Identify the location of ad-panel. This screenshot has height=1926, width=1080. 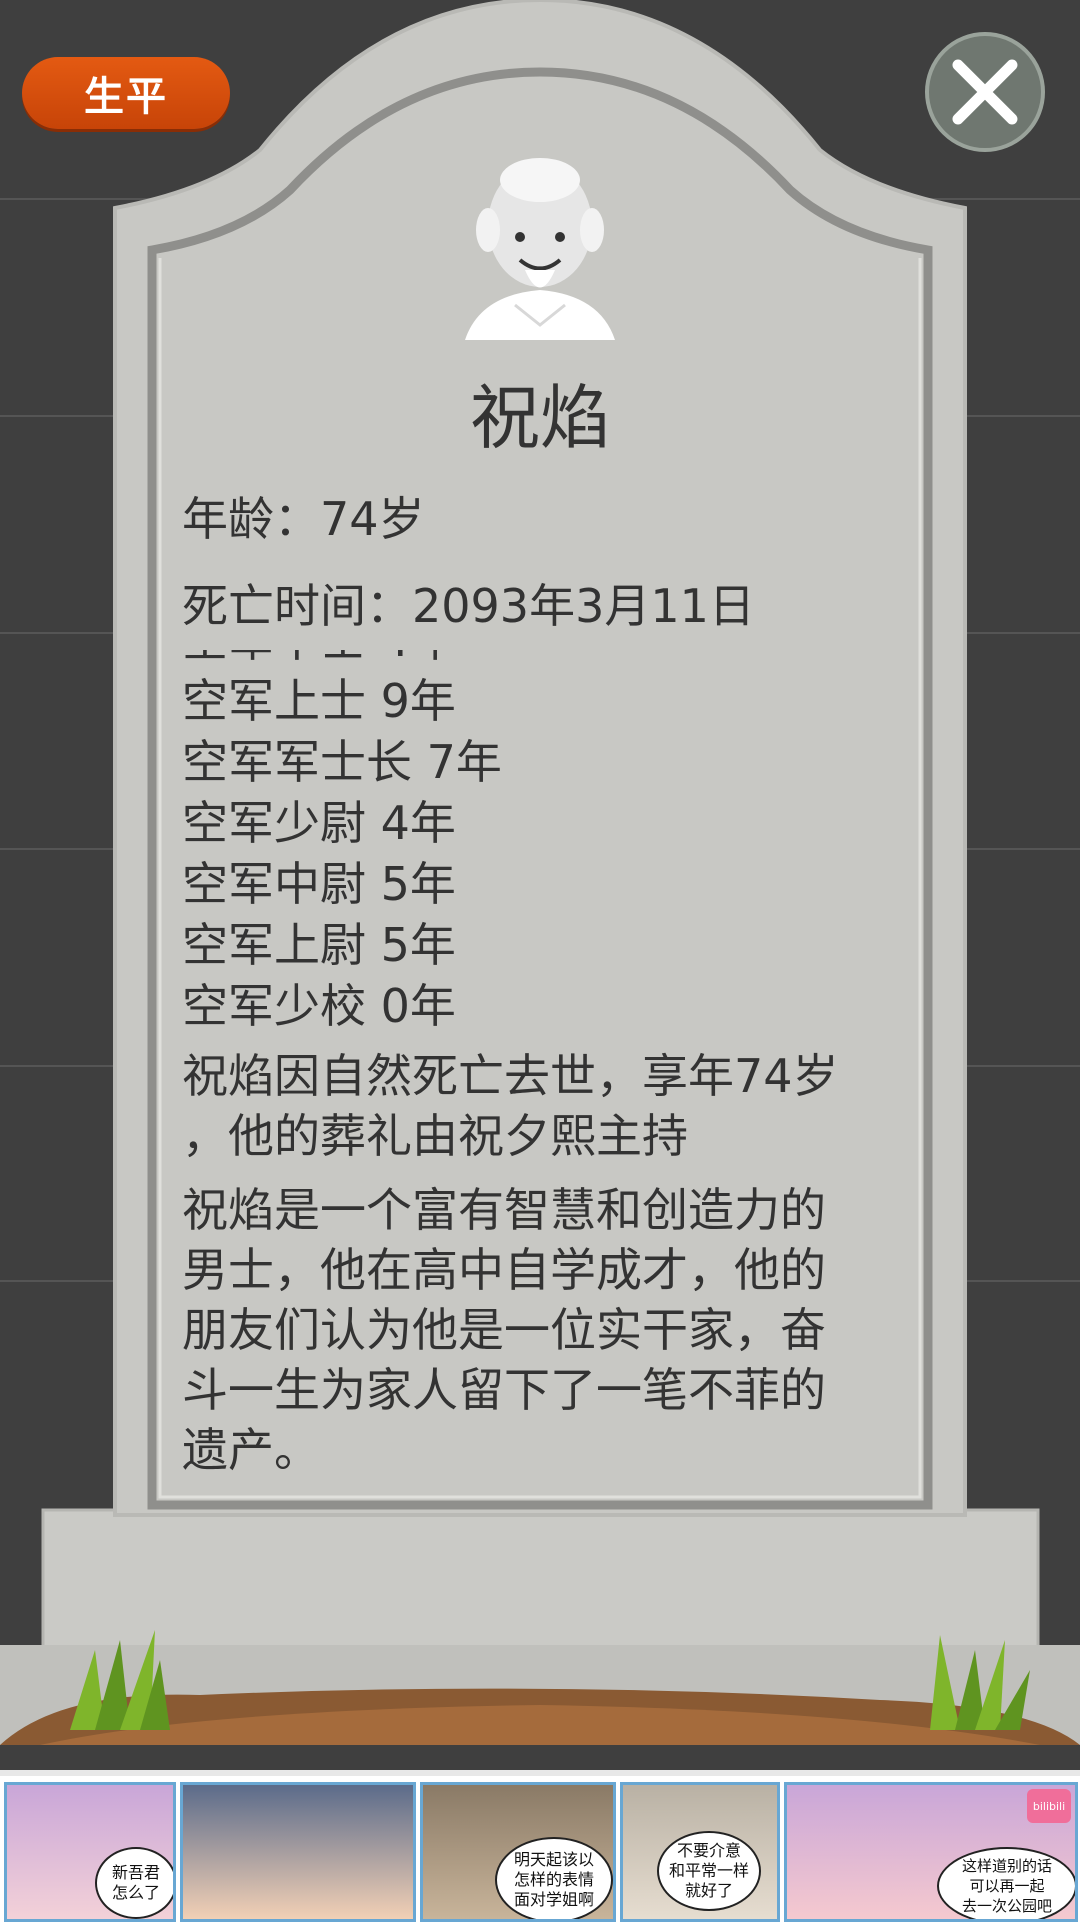
(298, 1852).